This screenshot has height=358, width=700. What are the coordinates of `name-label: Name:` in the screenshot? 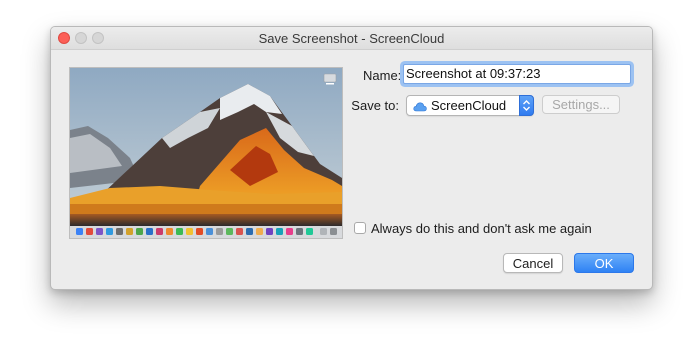 It's located at (382, 75).